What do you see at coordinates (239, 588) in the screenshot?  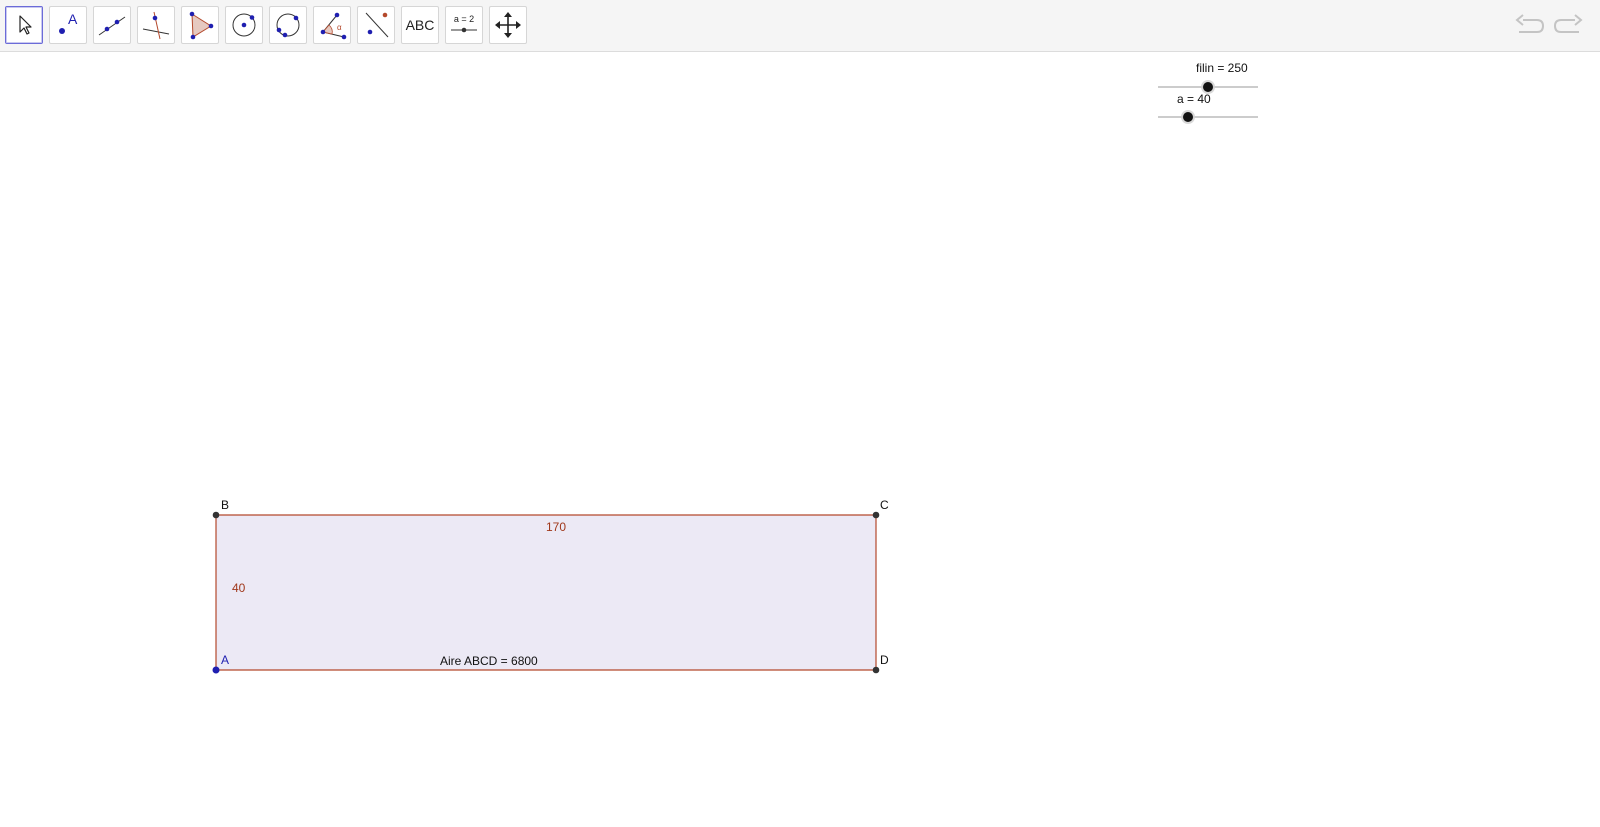 I see `side-length-left: 40` at bounding box center [239, 588].